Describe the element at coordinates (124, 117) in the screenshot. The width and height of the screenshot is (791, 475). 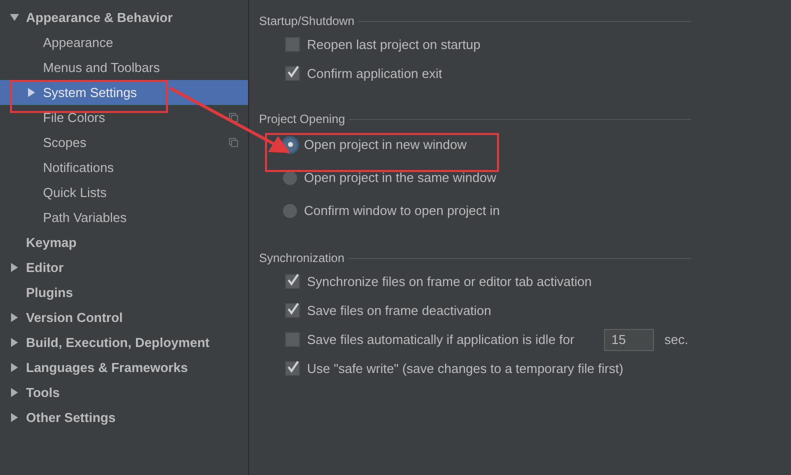
I see `tree-item: File Colors` at that location.